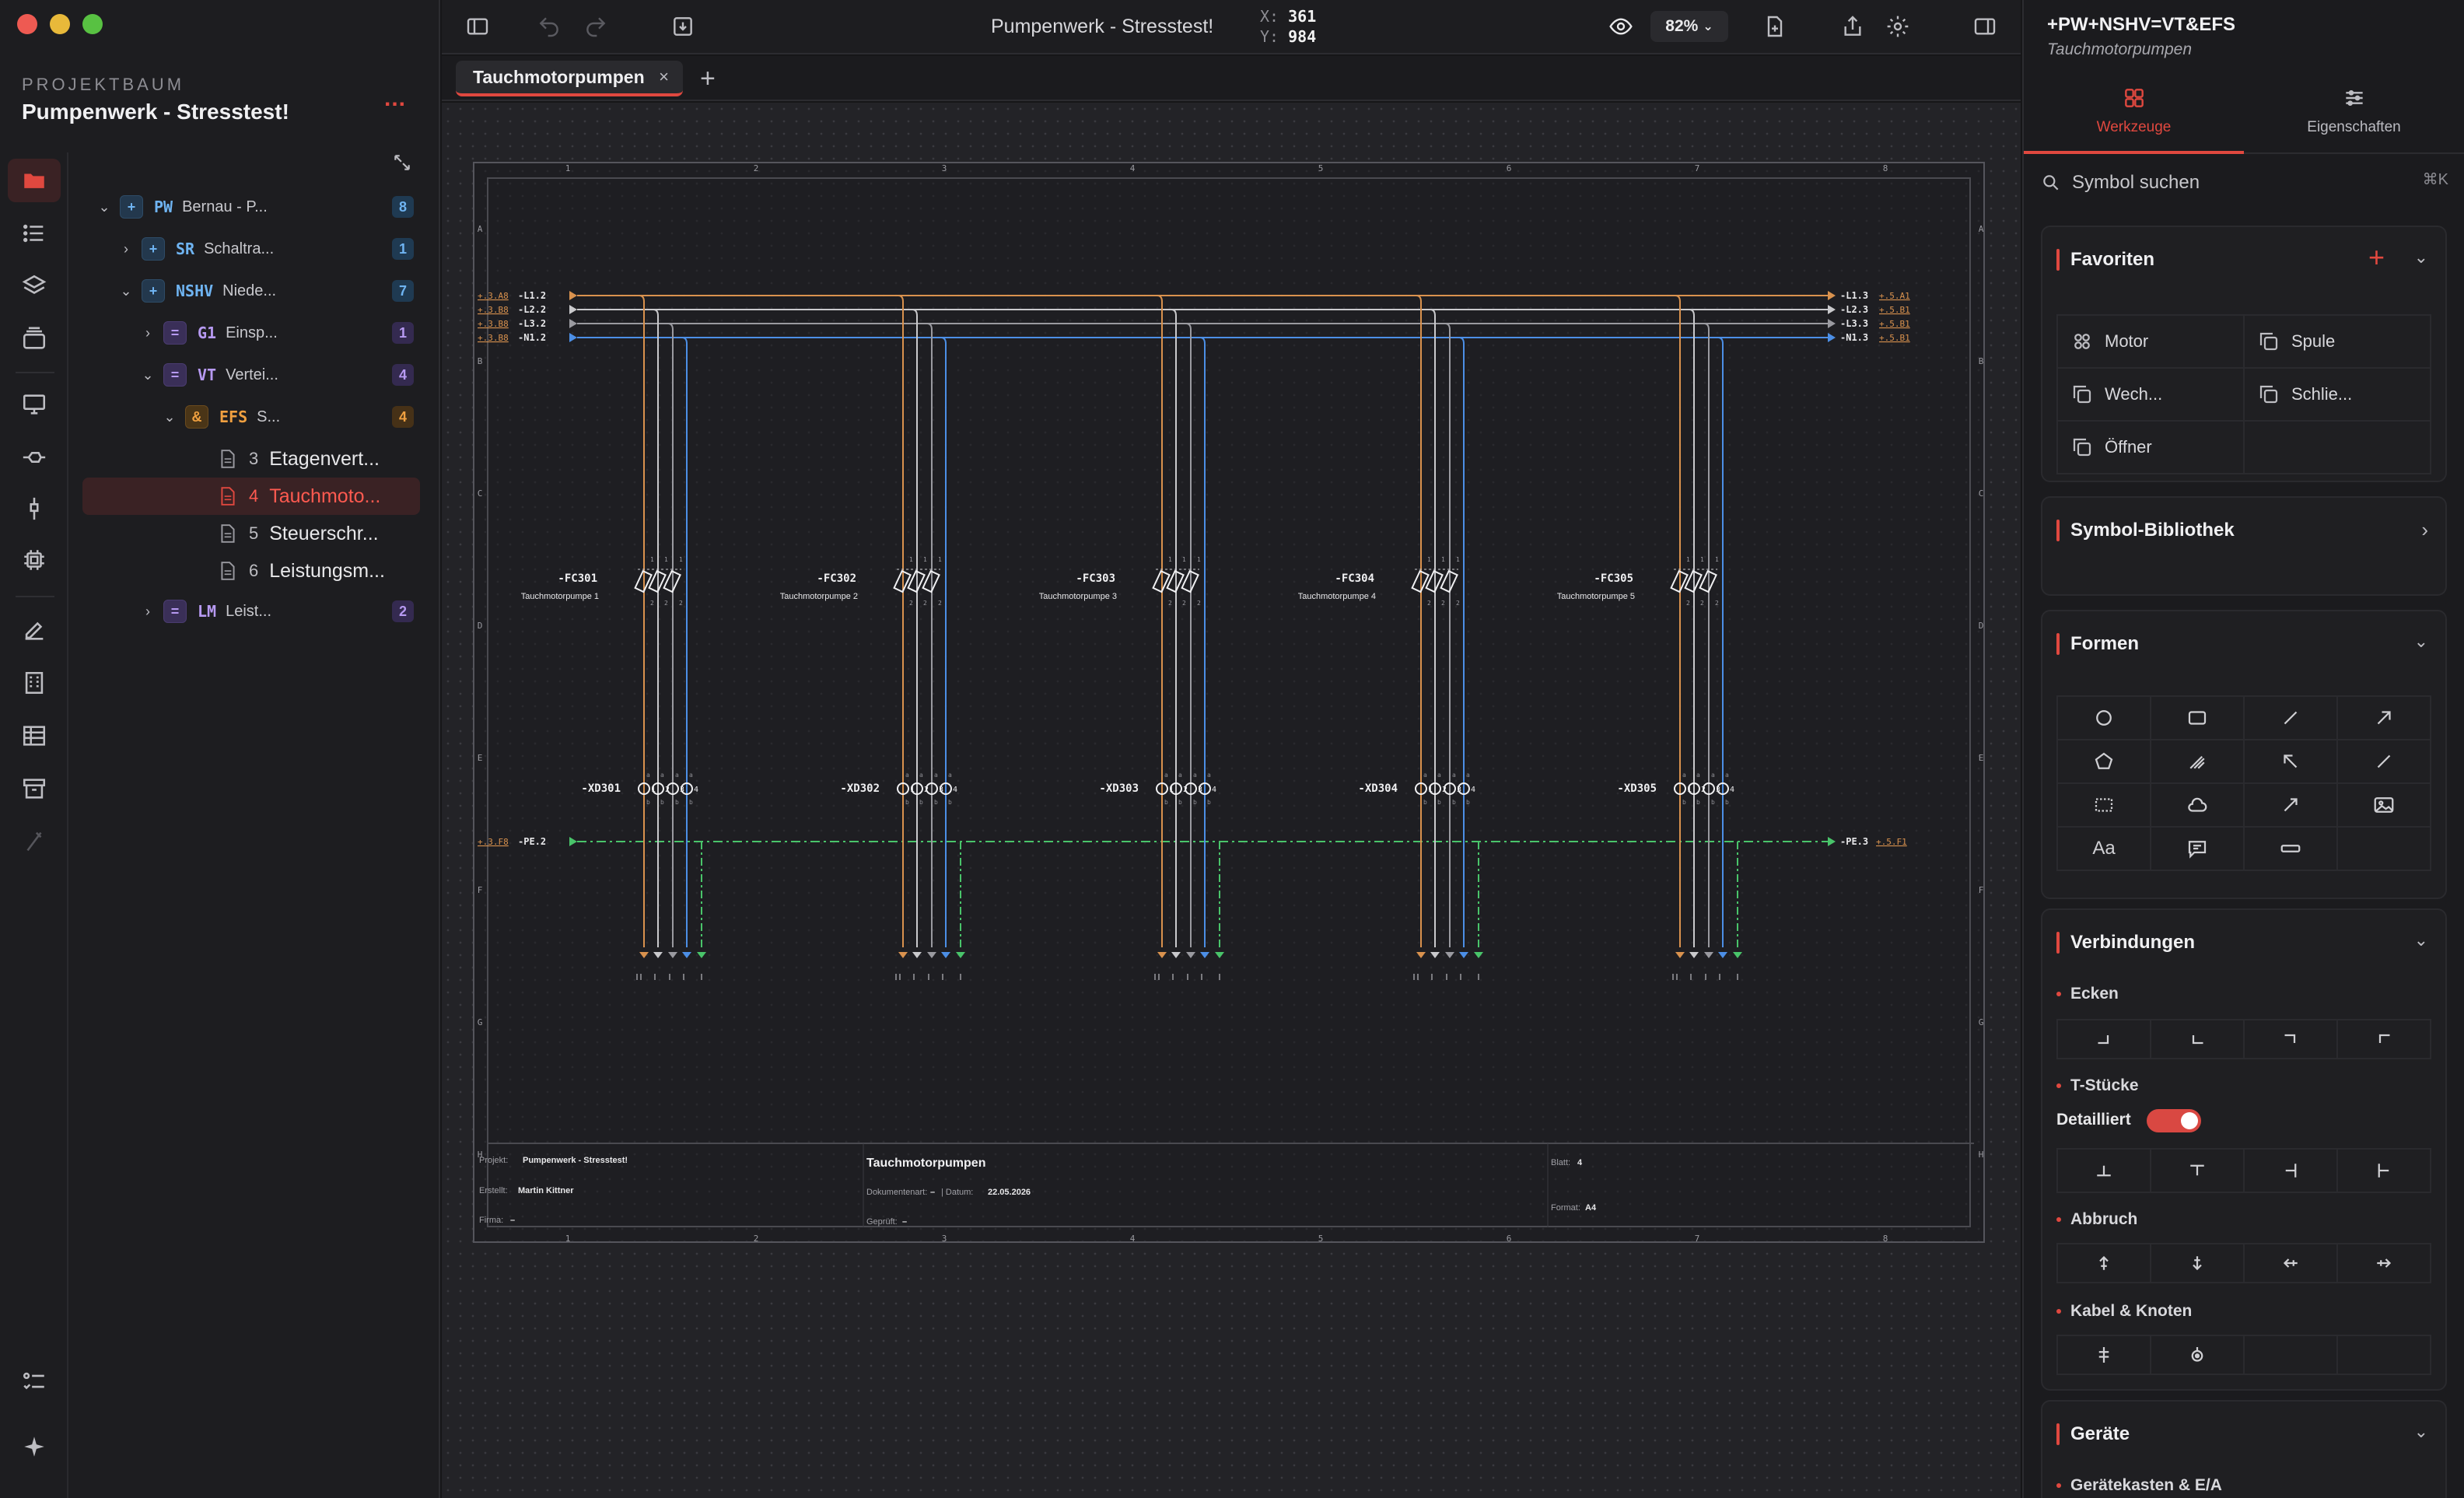 The width and height of the screenshot is (2464, 1498). What do you see at coordinates (2126, 943) in the screenshot?
I see `card-header: Verbindungen` at bounding box center [2126, 943].